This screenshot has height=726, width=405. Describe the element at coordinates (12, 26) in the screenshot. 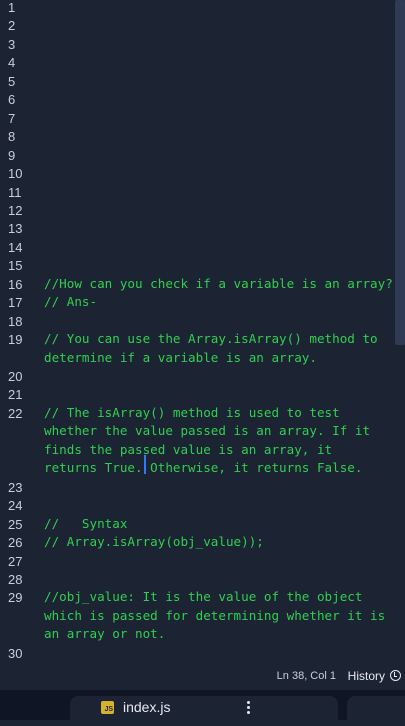

I see `line-number: 2` at that location.